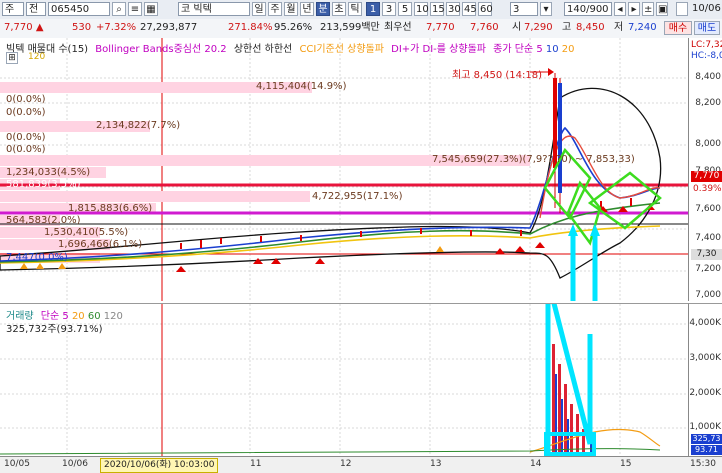 The width and height of the screenshot is (722, 473). I want to click on grid-toggle-icon: ⊞, so click(12, 58).